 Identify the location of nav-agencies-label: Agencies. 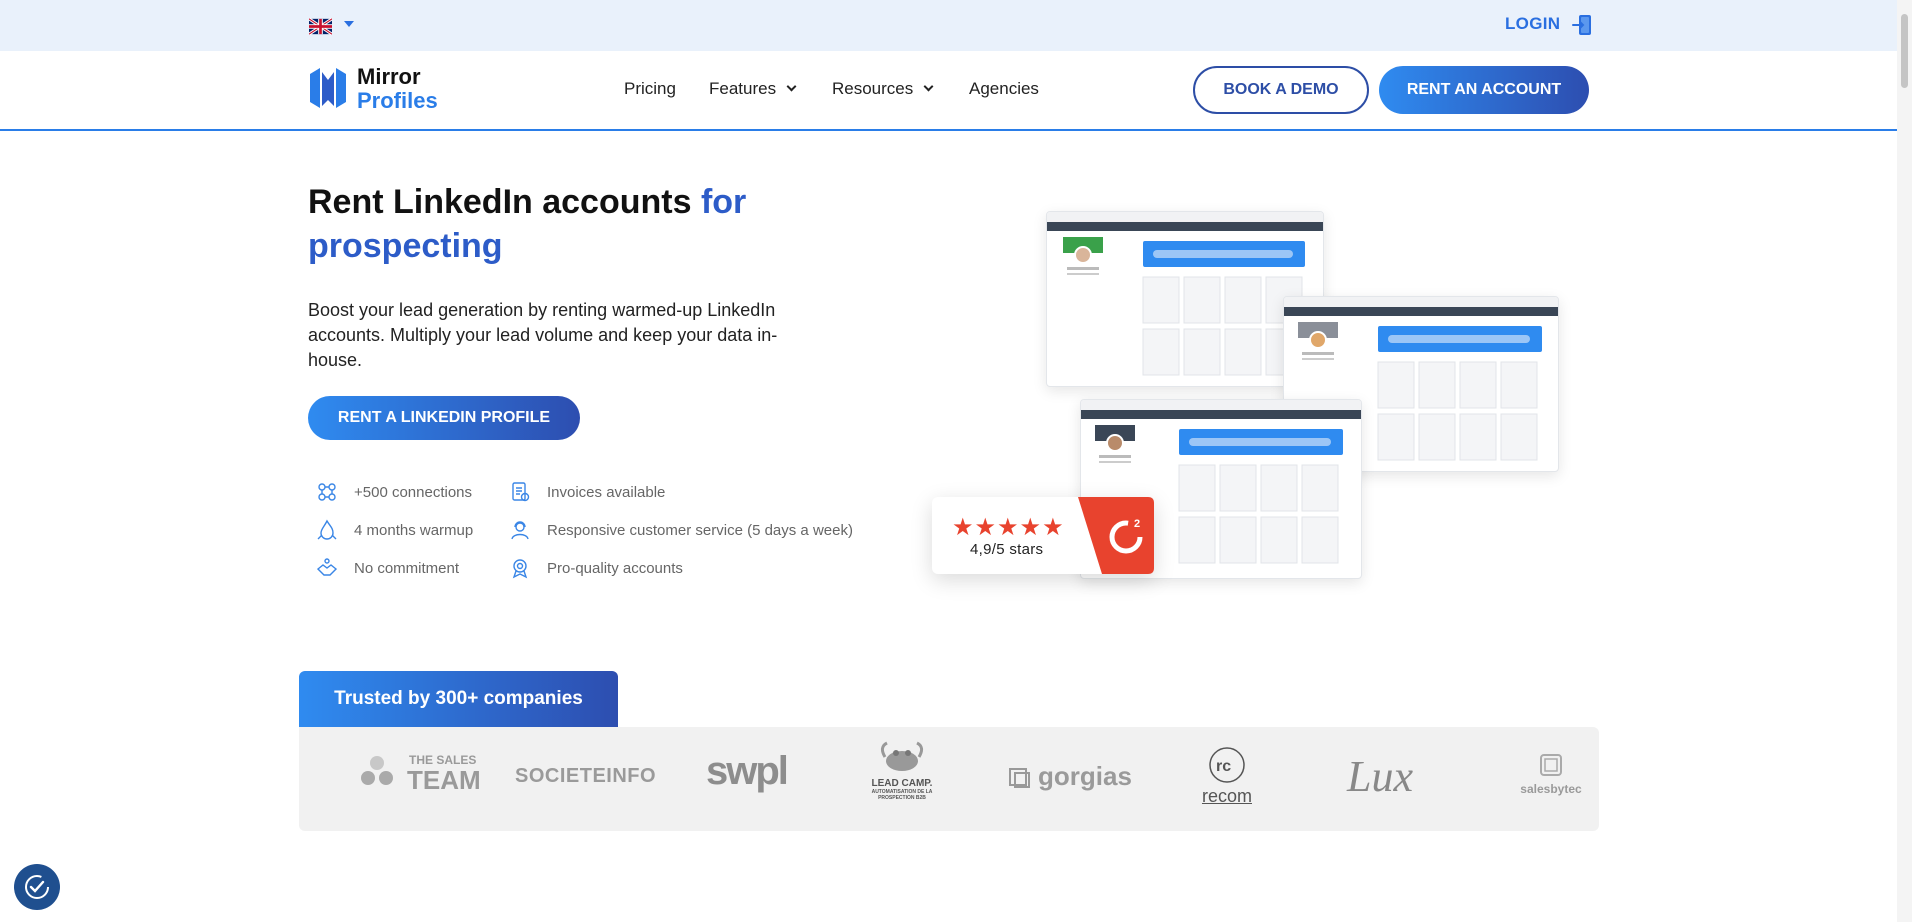
(1004, 88).